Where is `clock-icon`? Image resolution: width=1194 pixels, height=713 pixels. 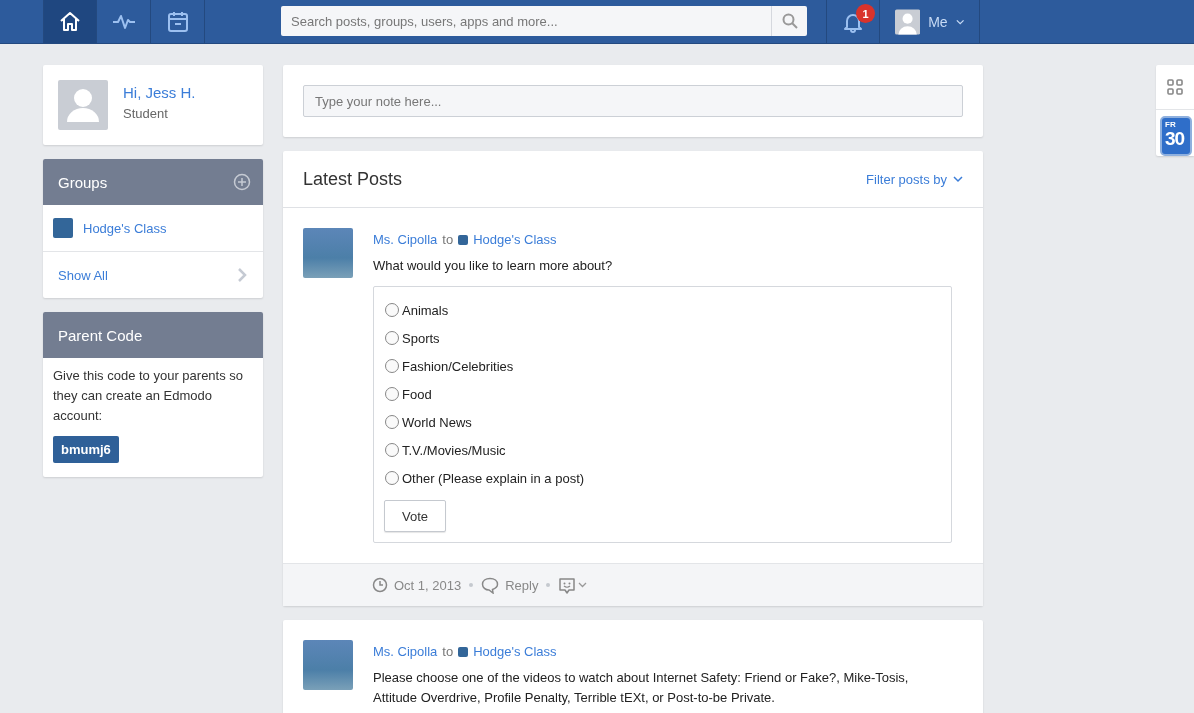 clock-icon is located at coordinates (380, 585).